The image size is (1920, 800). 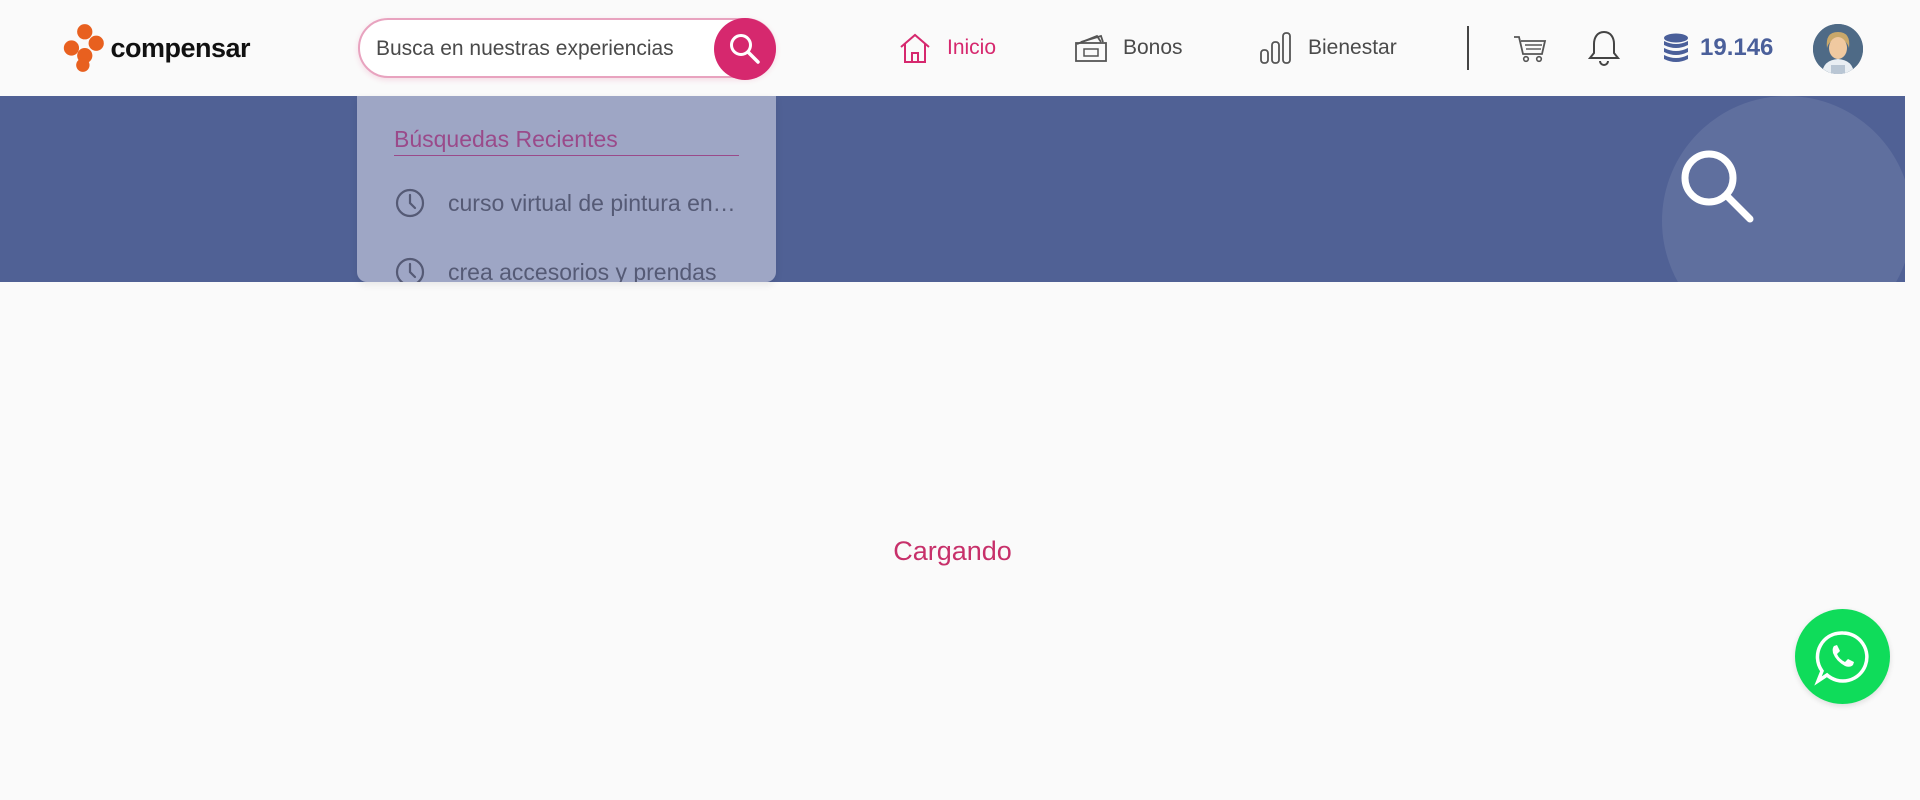 What do you see at coordinates (946, 48) in the screenshot?
I see `nav-inicio: Inicio` at bounding box center [946, 48].